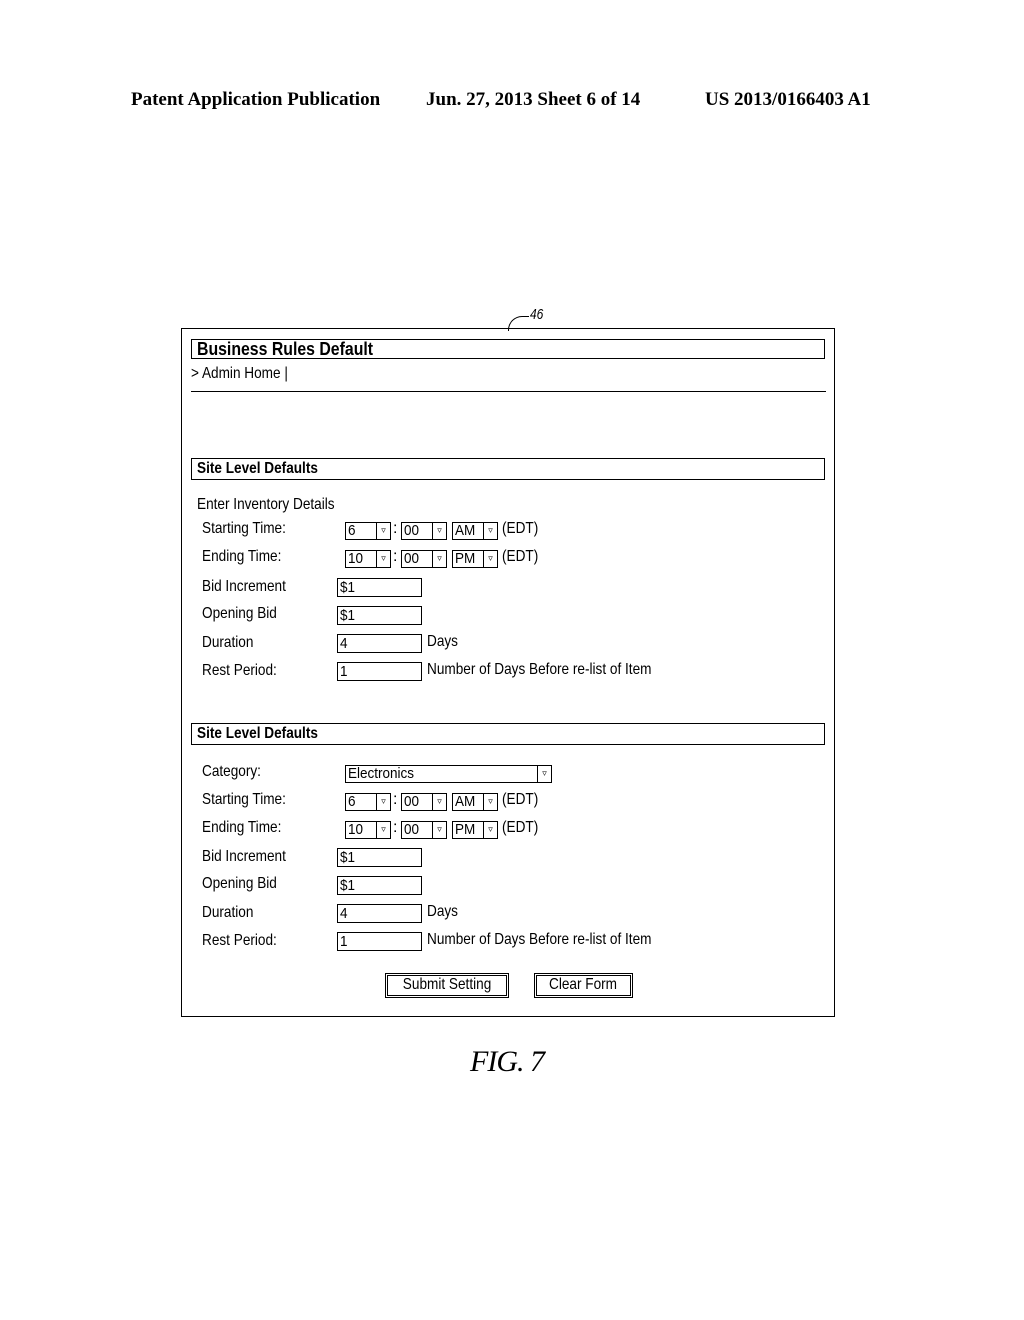  I want to click on publication-date-sheet: Jun. 27, 2013 Sheet 6 of 14, so click(533, 99).